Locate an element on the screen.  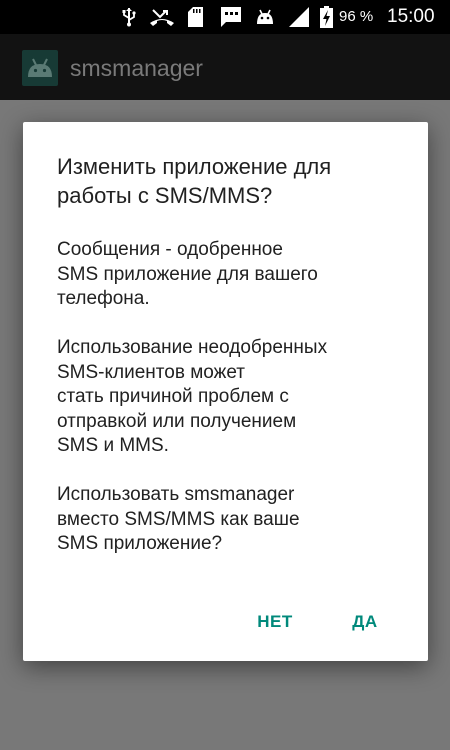
status-bar: 96 % 15:00 is located at coordinates (225, 17).